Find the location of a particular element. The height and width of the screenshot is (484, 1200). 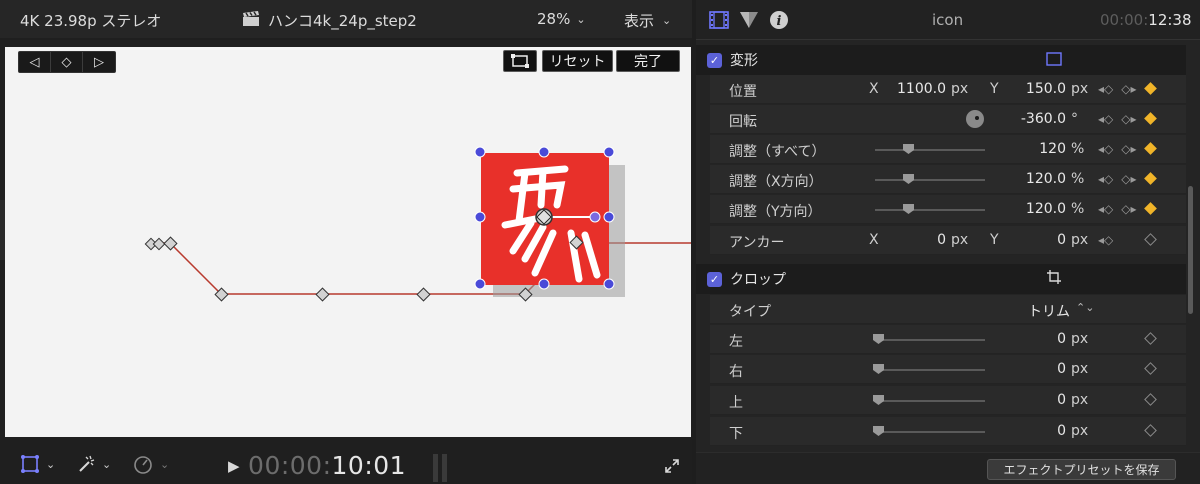

done-button: 完了 is located at coordinates (648, 61).